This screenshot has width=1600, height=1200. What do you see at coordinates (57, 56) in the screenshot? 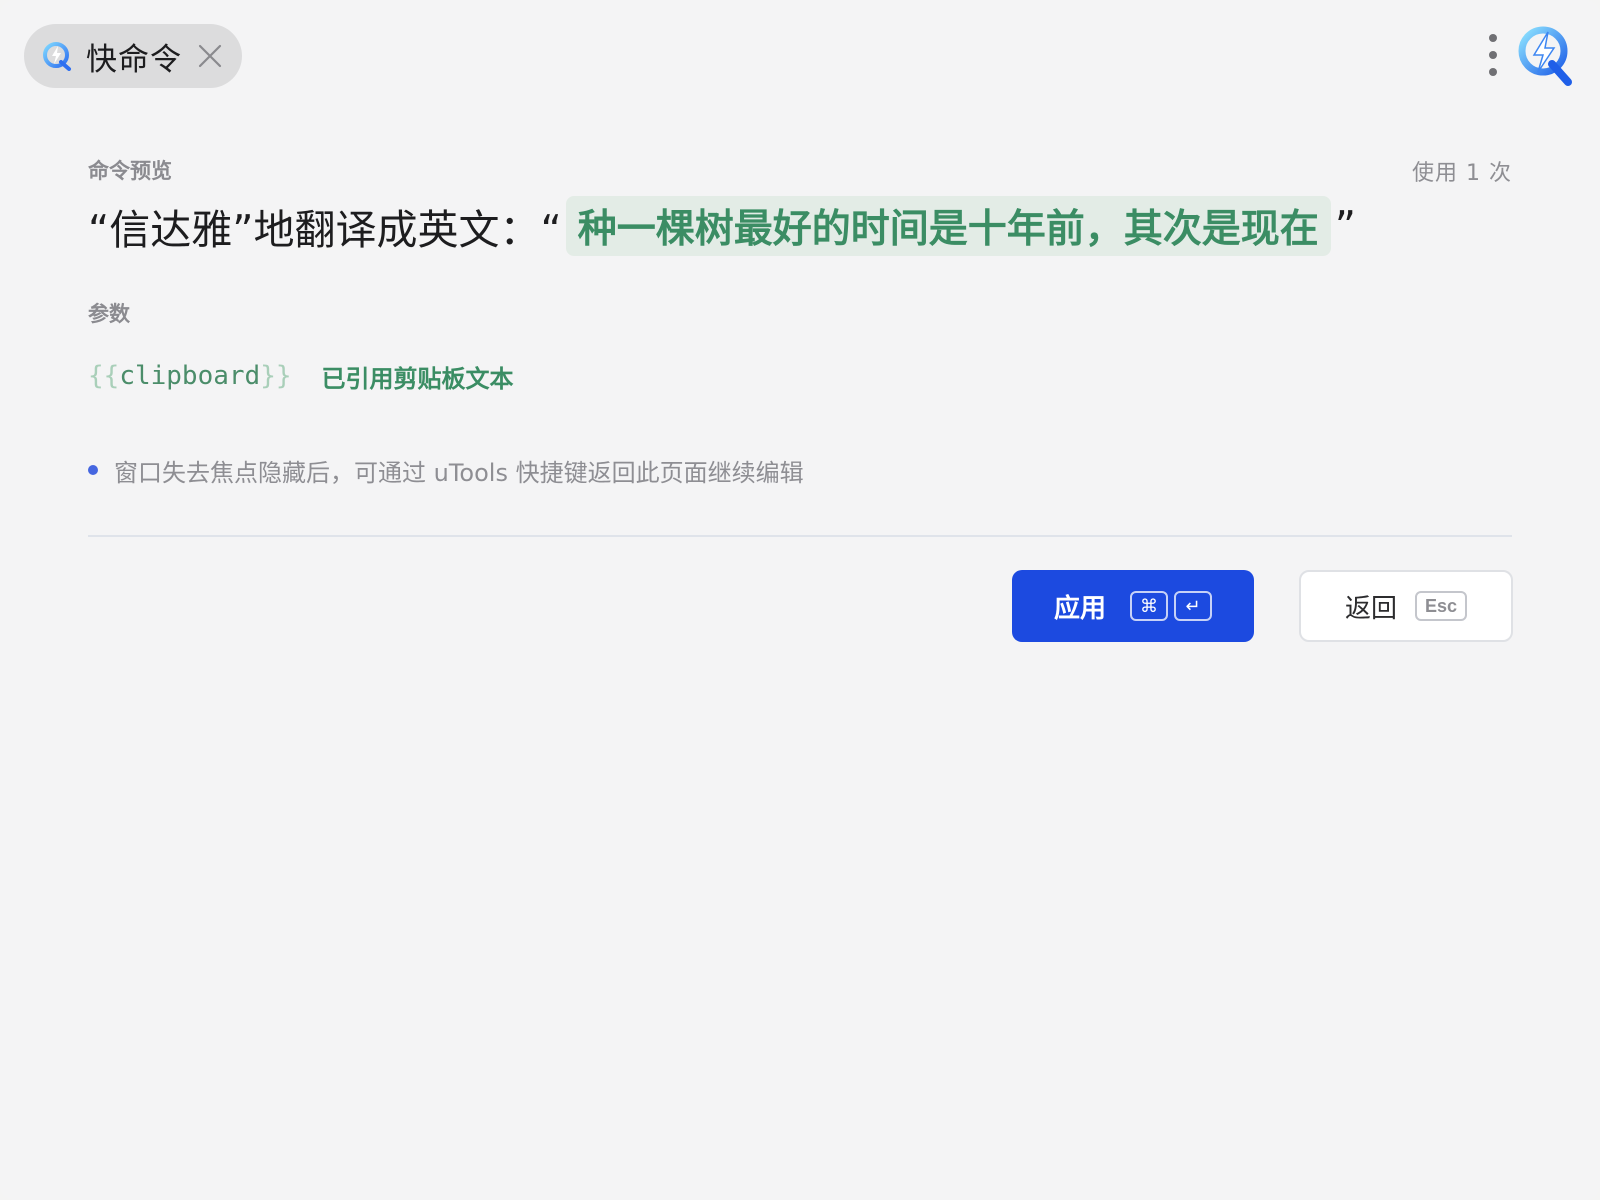
I see `utools-lightning-logo-icon` at bounding box center [57, 56].